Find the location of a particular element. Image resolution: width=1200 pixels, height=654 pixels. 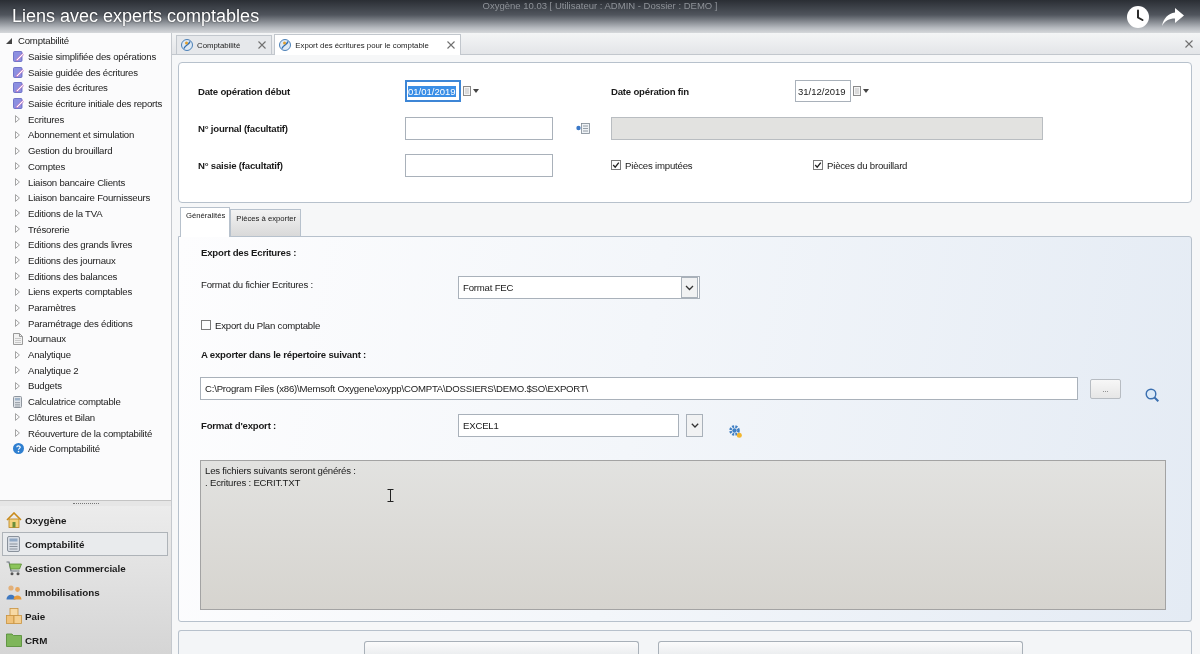

tree-item: Paramètres is located at coordinates (52, 308).